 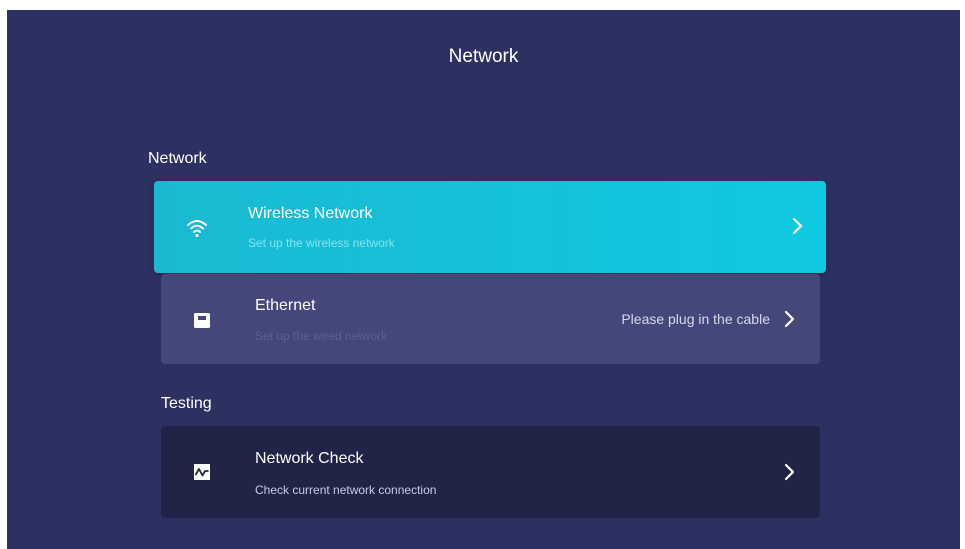 I want to click on section-label-network: Network, so click(x=177, y=158).